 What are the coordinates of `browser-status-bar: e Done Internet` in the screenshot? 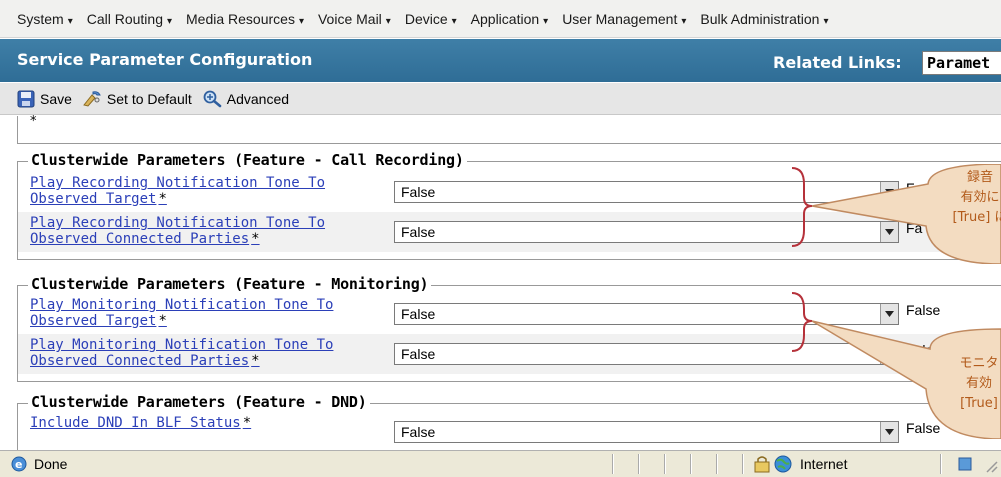 It's located at (500, 463).